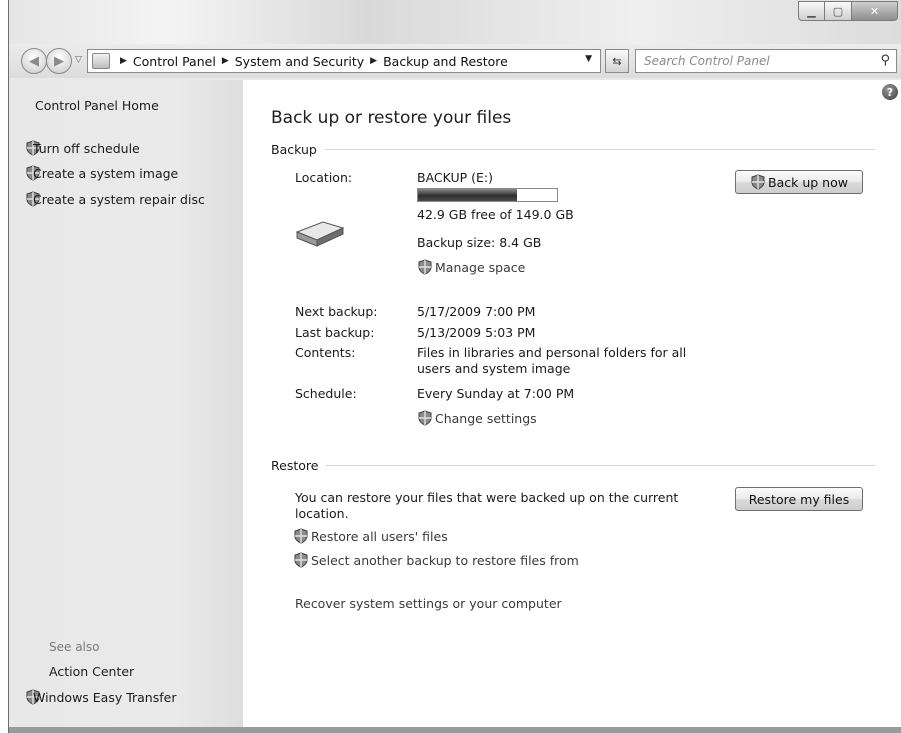  I want to click on breadcrumb-control-panel: Control Panel, so click(174, 61).